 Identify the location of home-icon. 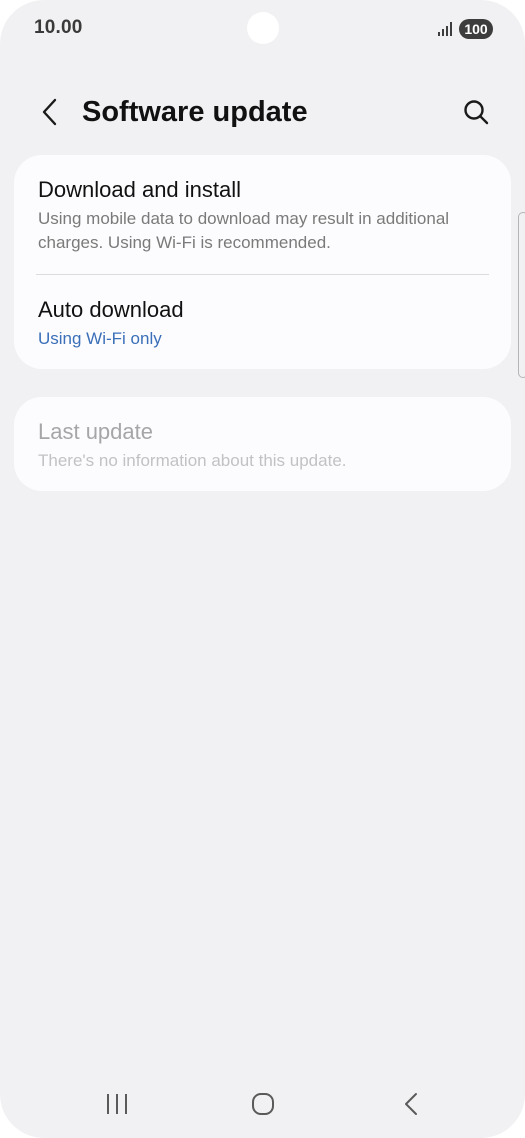
(263, 1104).